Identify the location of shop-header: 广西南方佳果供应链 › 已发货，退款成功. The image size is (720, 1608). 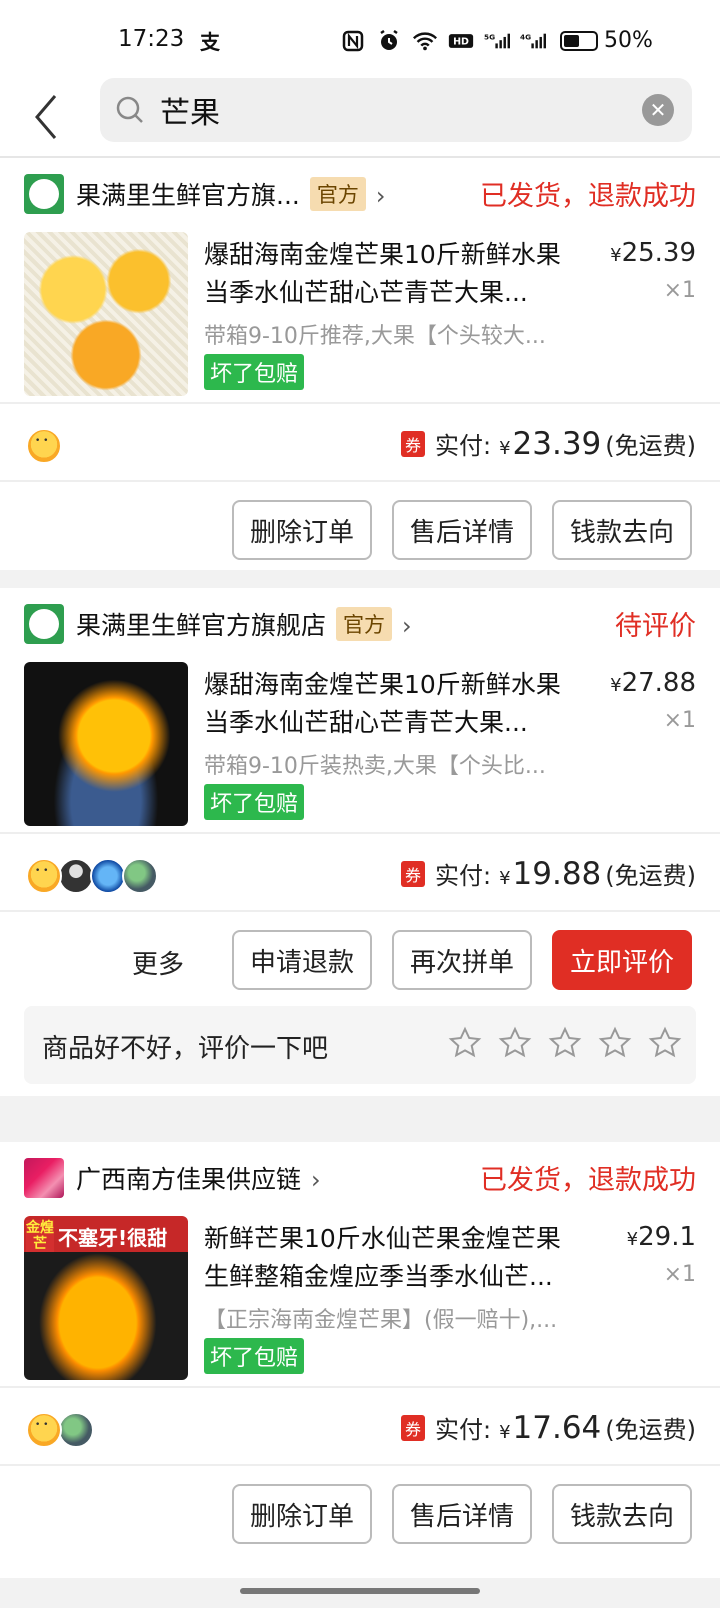
(360, 1179).